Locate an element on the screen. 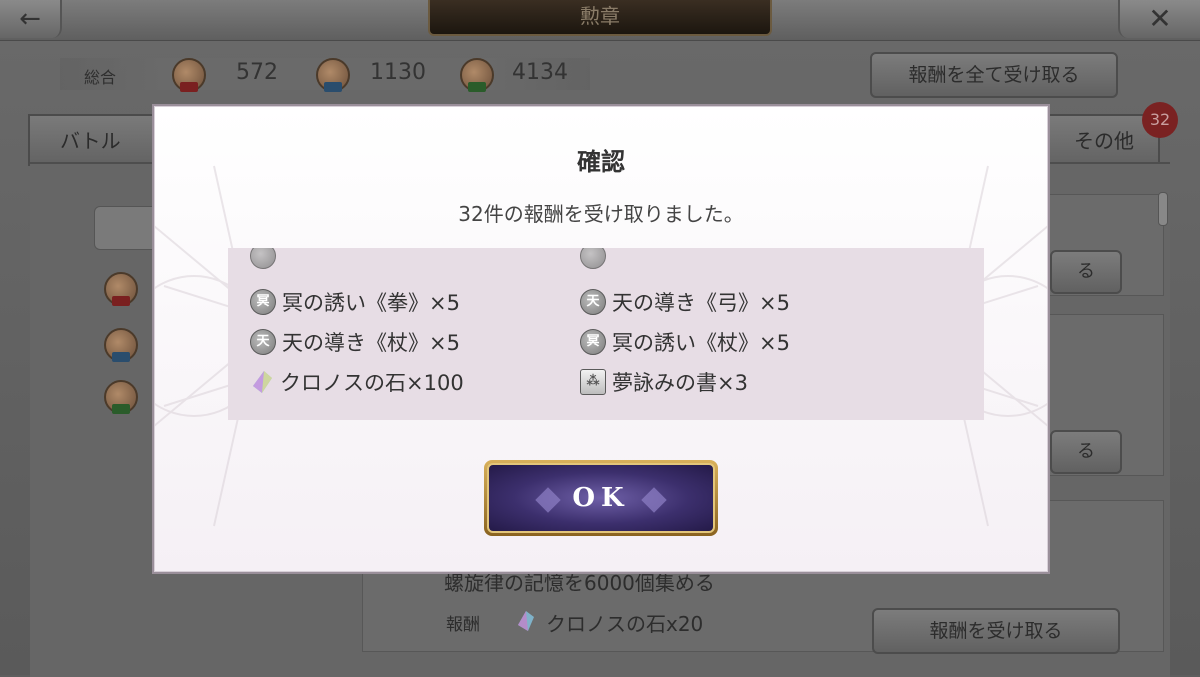  item-text: 天の導き《杖》×5 is located at coordinates (371, 343).